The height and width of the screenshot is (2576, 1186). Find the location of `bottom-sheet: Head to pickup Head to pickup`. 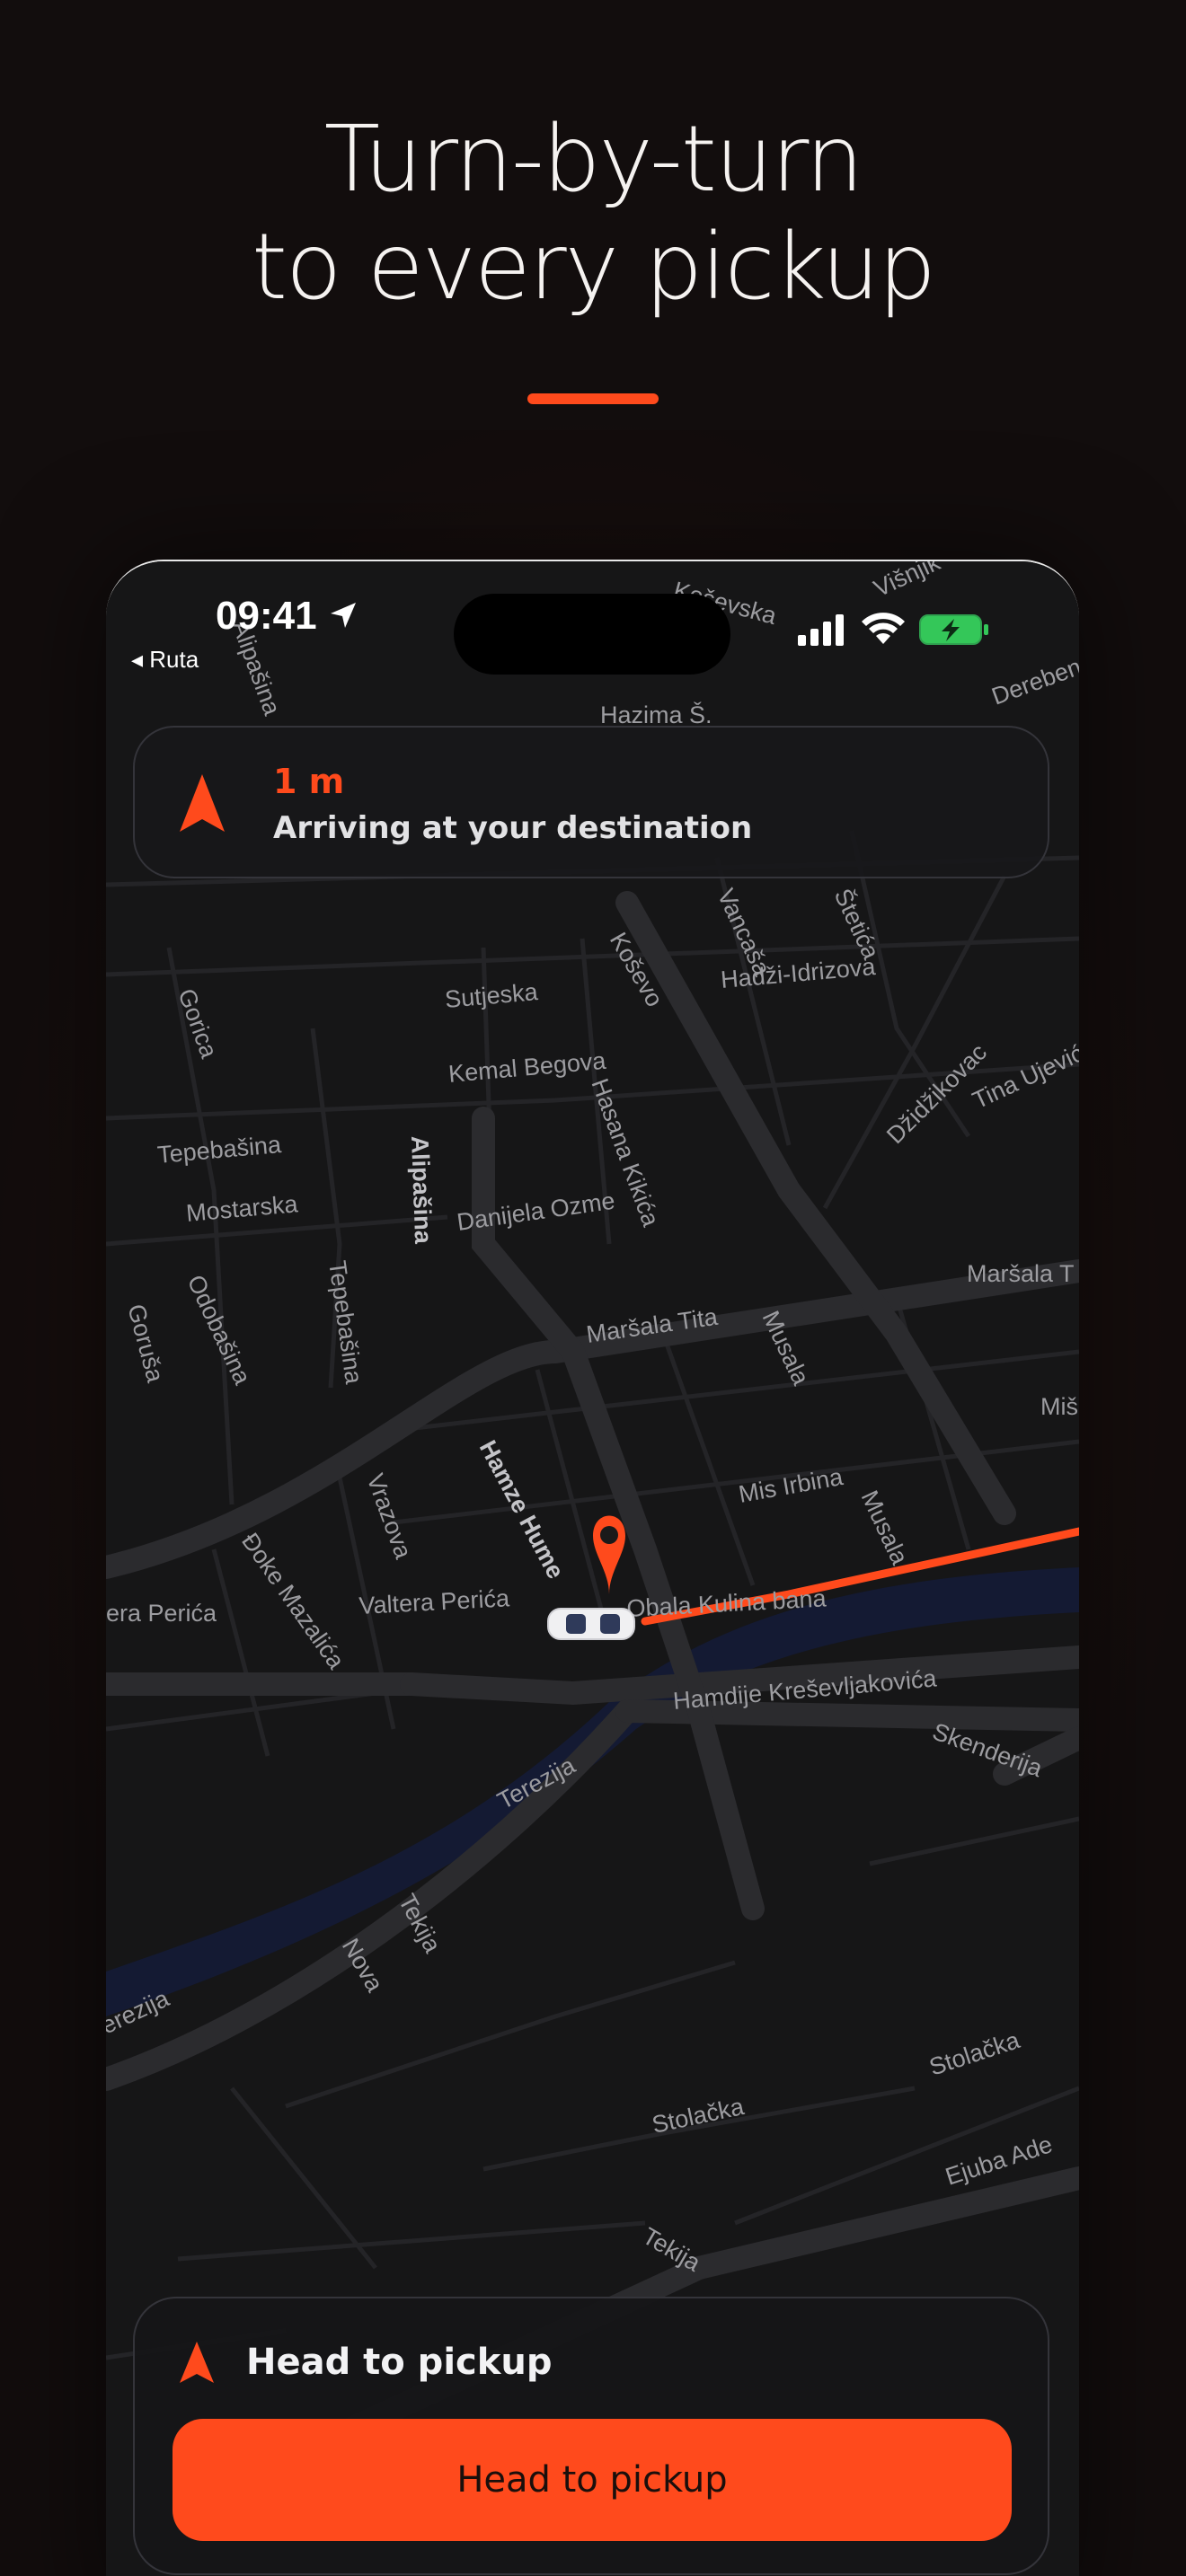

bottom-sheet: Head to pickup Head to pickup is located at coordinates (591, 2436).